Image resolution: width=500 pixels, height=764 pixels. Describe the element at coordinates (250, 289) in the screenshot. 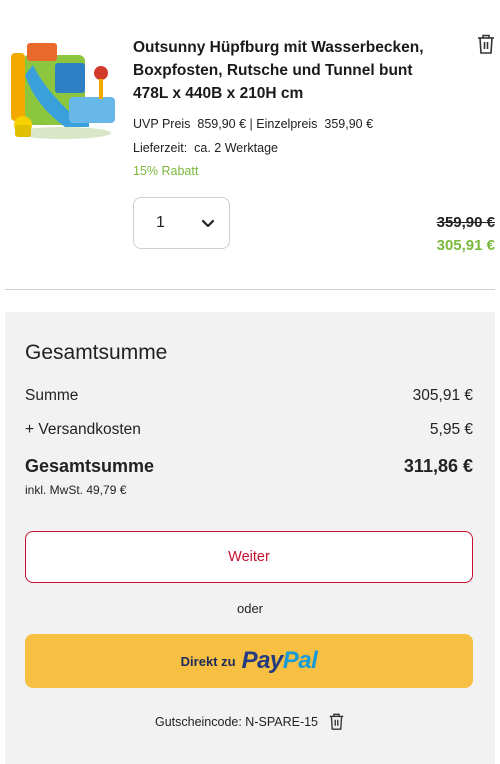

I see `divider` at that location.